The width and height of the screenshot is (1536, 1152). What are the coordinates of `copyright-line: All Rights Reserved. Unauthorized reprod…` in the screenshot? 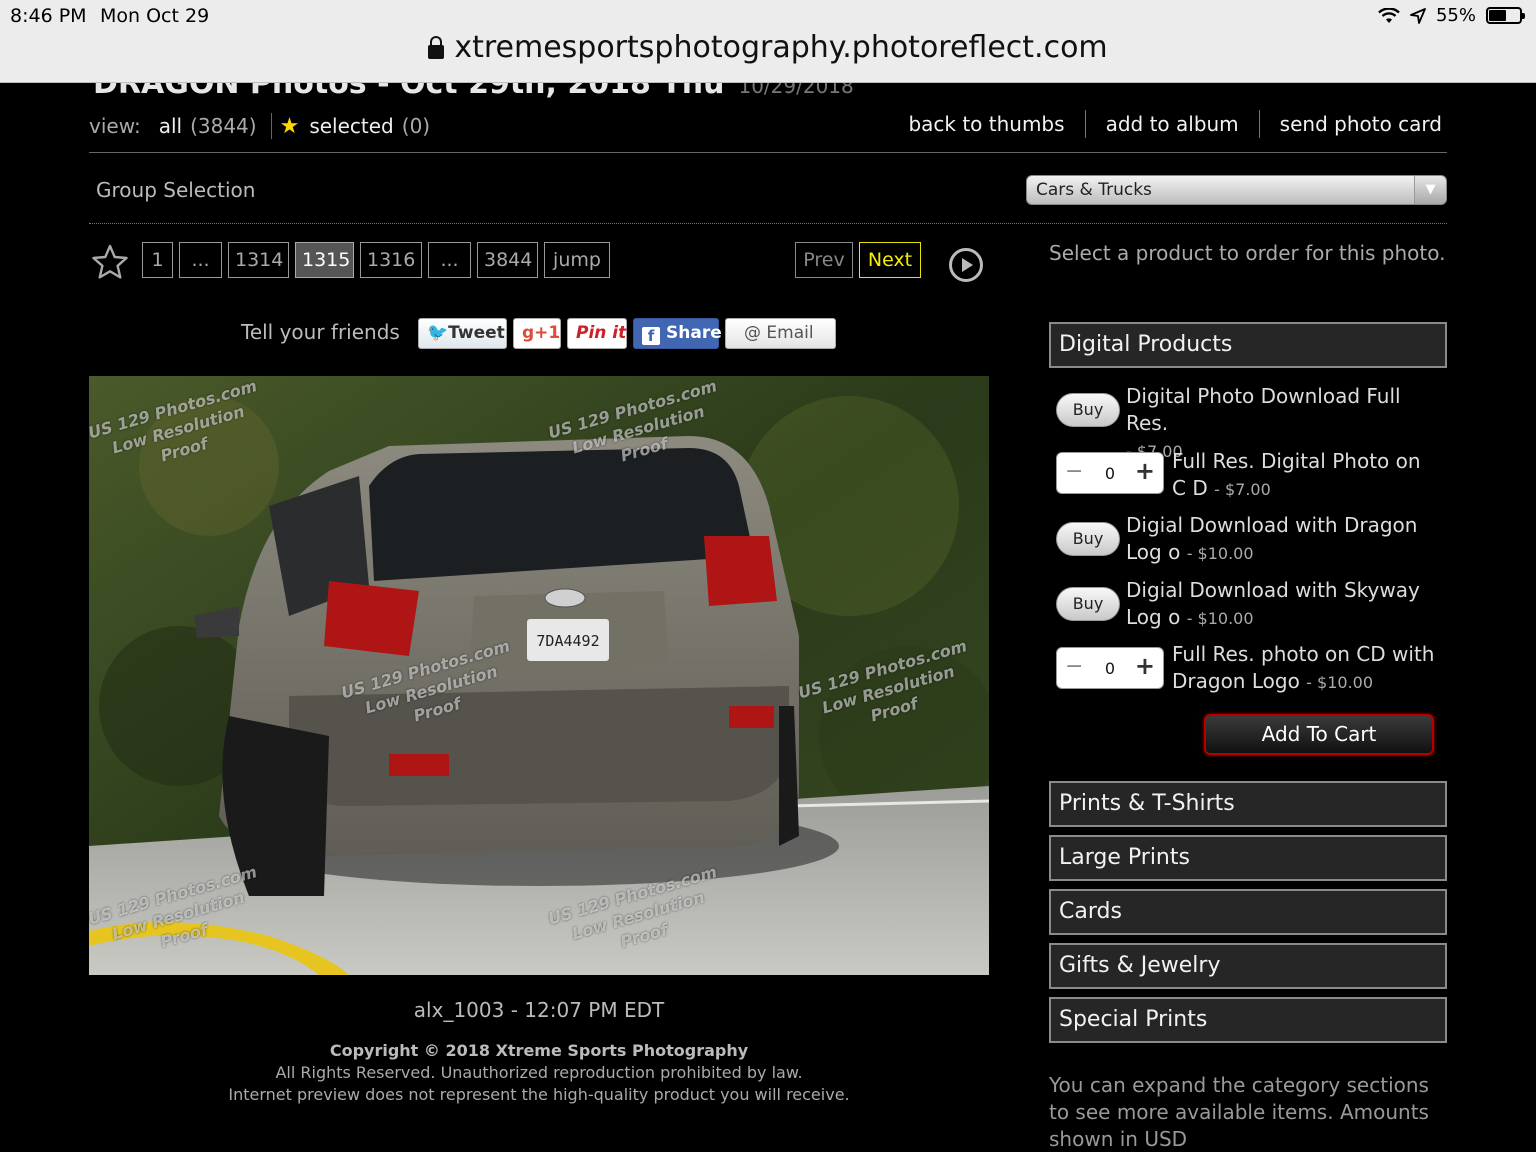 It's located at (539, 1072).